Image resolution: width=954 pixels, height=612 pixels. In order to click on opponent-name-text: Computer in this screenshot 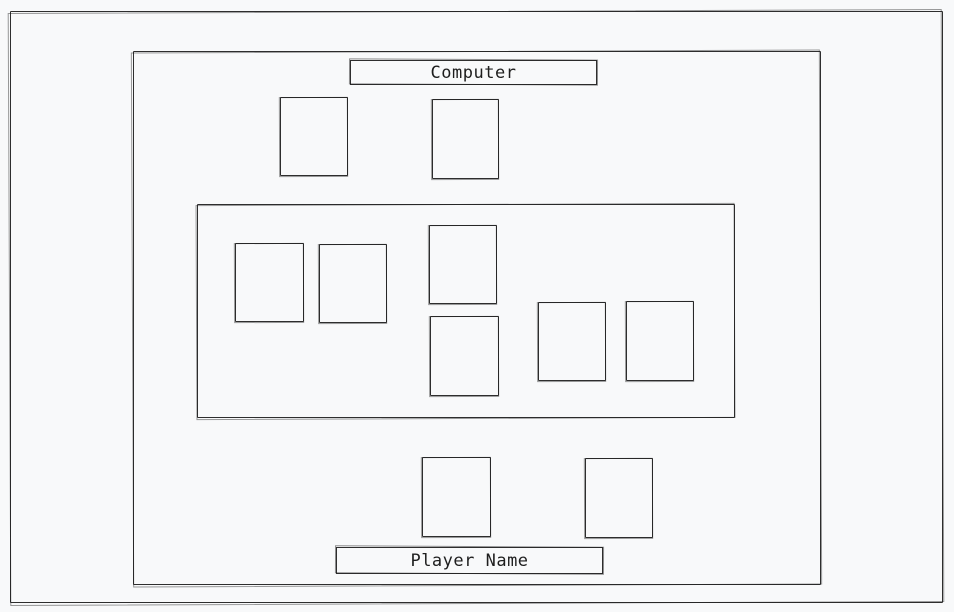, I will do `click(473, 72)`.